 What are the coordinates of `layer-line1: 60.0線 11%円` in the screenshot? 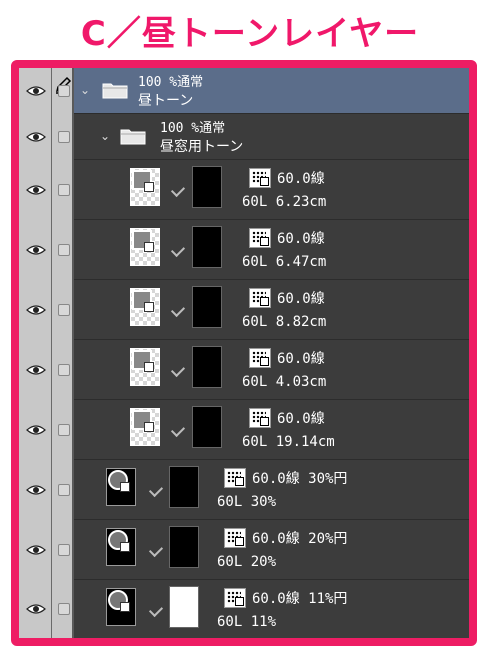 It's located at (300, 599).